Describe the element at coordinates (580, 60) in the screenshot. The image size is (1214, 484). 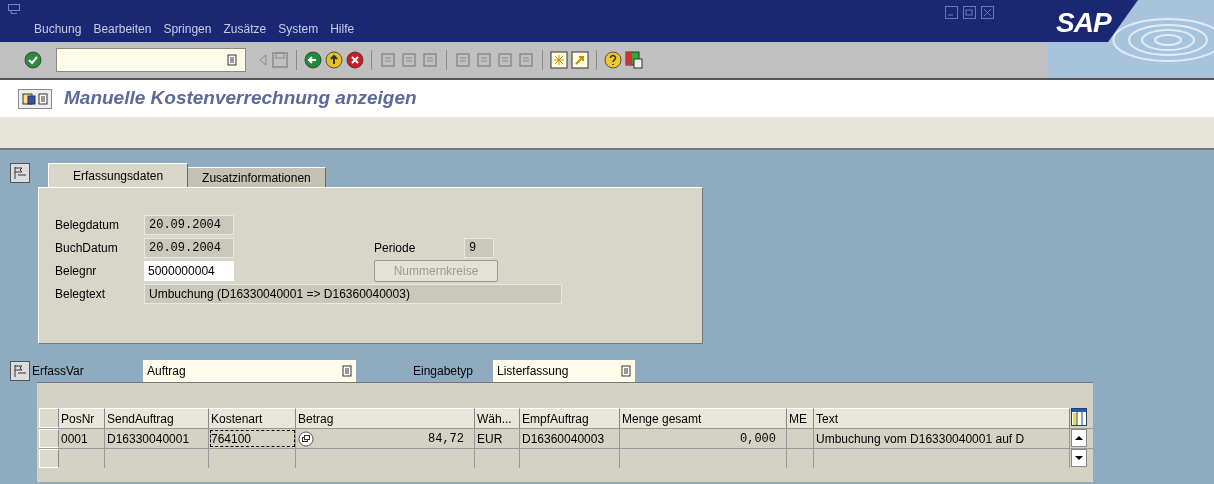
I see `shortcut-icon` at that location.